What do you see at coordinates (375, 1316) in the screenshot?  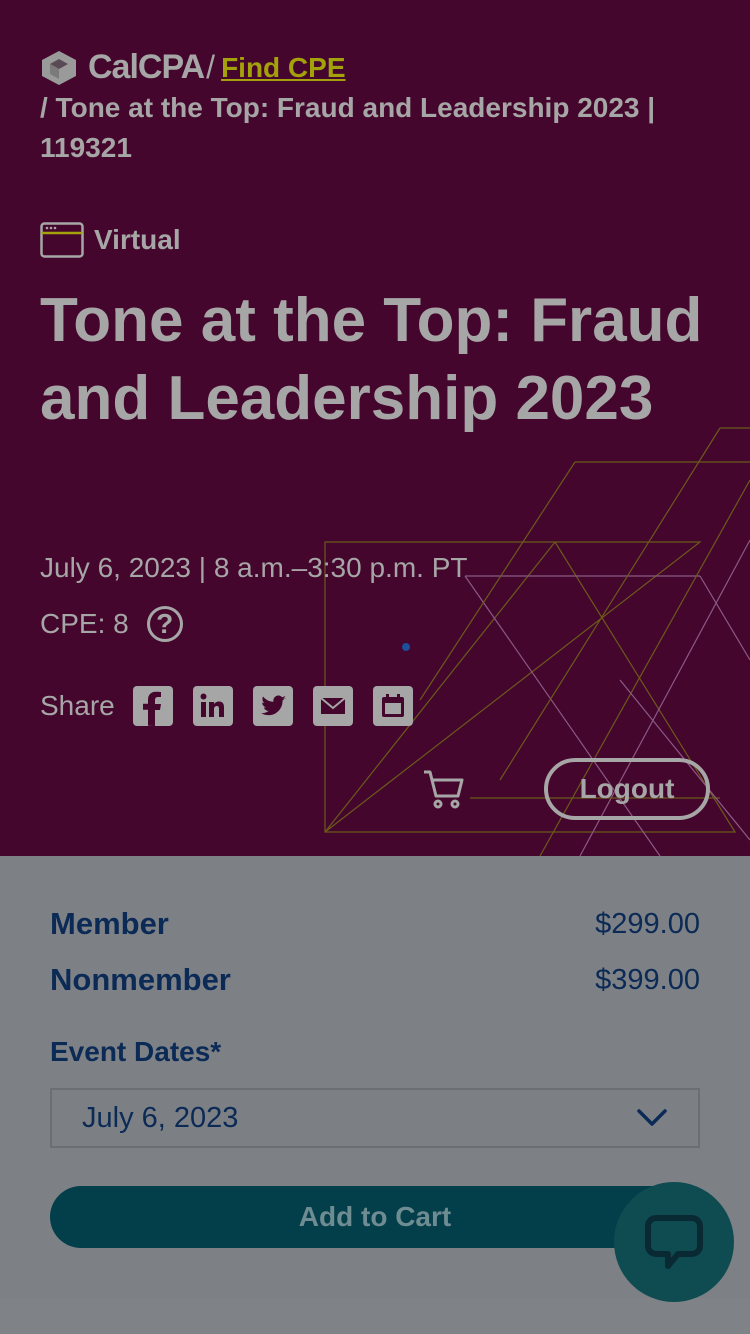 I see `footer-strip` at bounding box center [375, 1316].